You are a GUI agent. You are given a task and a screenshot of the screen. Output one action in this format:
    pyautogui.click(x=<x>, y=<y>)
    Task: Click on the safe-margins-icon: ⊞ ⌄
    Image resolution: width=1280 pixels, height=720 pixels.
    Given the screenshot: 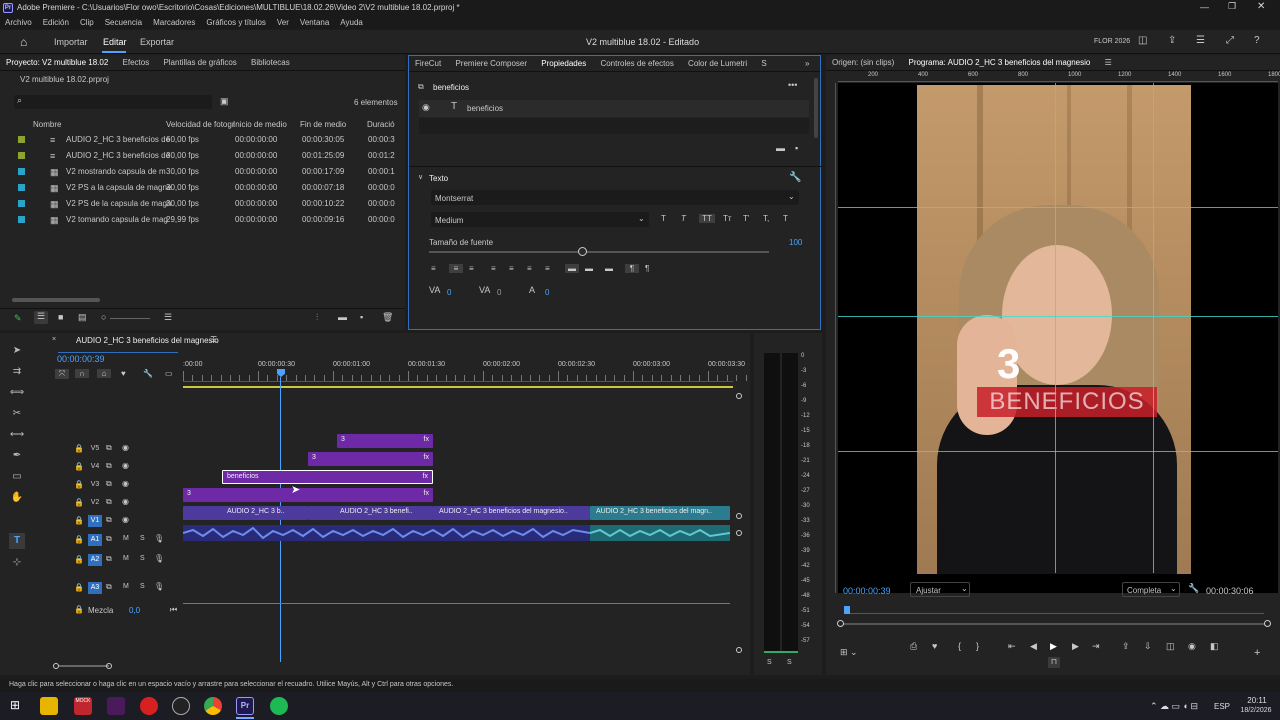 What is the action you would take?
    pyautogui.click(x=849, y=652)
    